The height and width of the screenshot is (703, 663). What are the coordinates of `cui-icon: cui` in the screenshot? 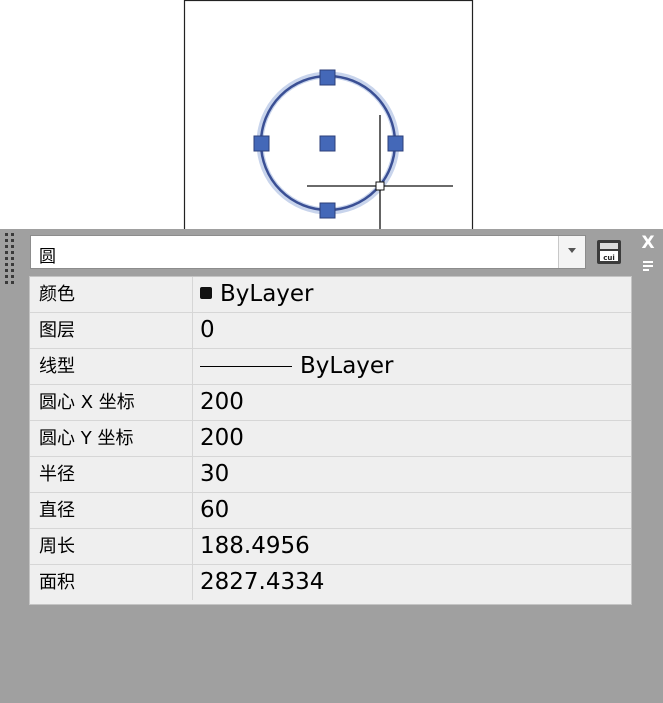 It's located at (609, 252).